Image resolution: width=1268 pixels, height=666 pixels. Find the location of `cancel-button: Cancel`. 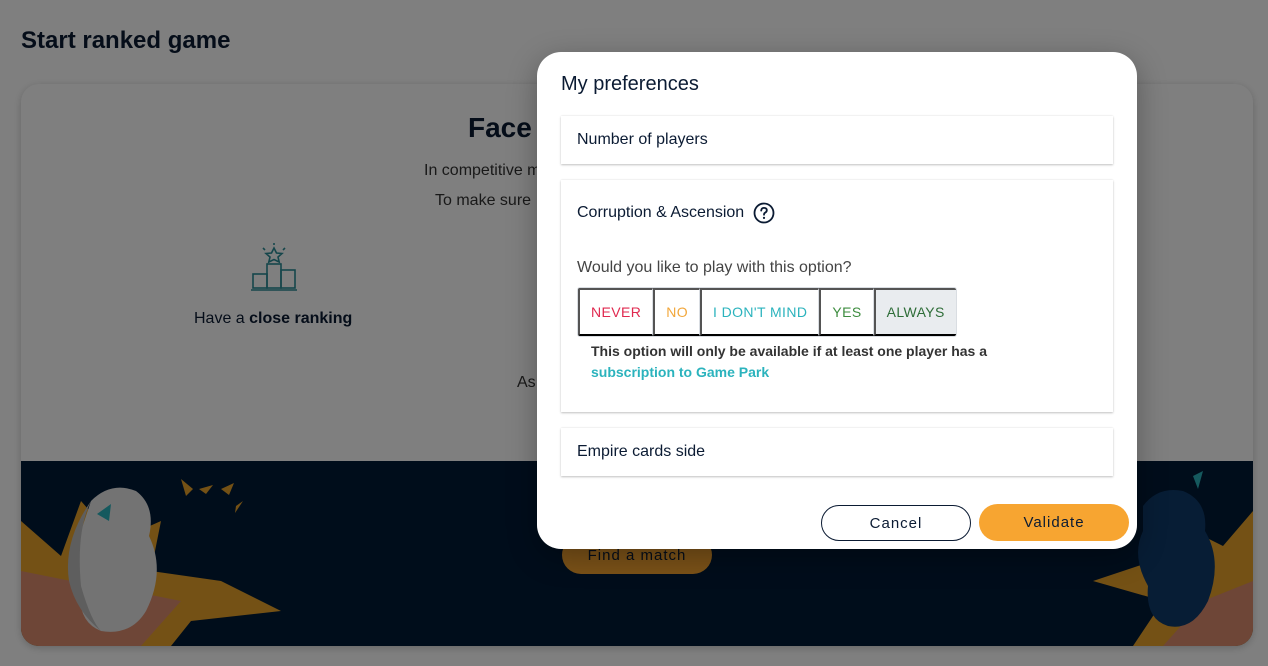

cancel-button: Cancel is located at coordinates (896, 523).